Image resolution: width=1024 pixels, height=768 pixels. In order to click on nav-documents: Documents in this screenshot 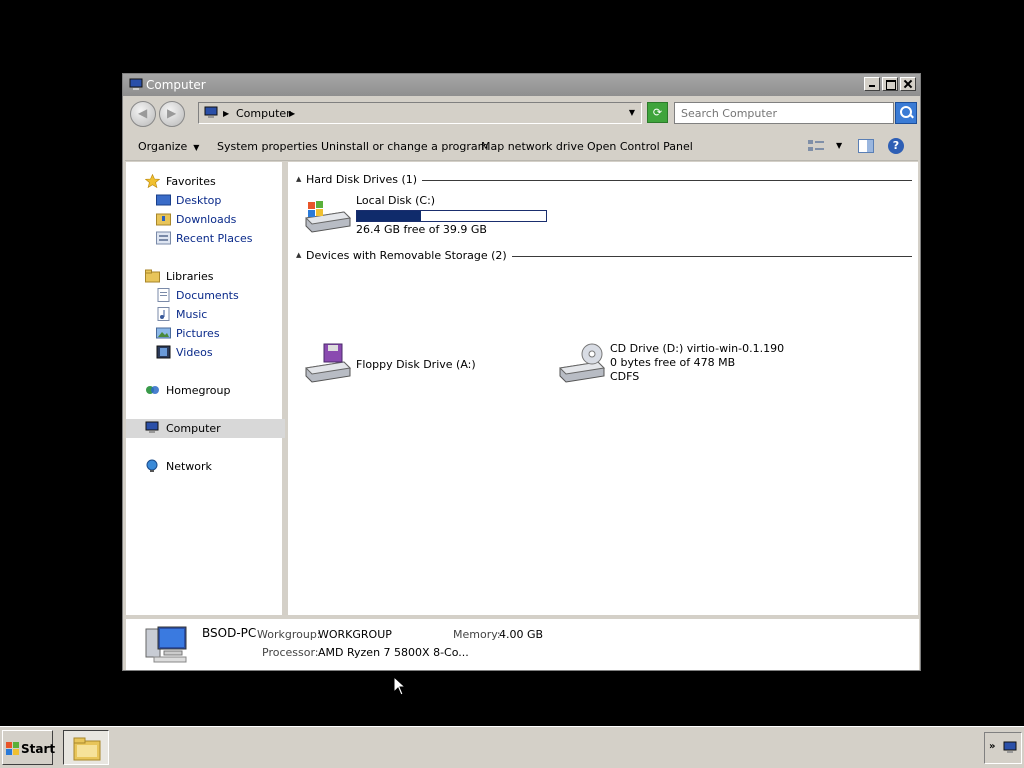, I will do `click(205, 295)`.